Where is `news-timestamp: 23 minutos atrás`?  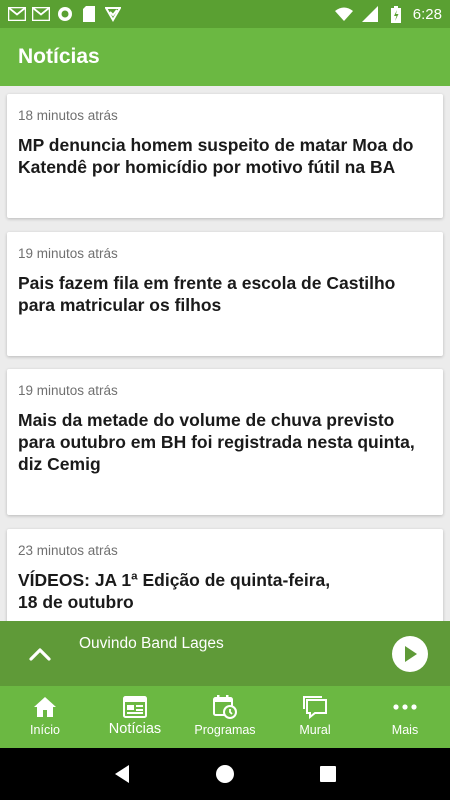 news-timestamp: 23 minutos atrás is located at coordinates (68, 550).